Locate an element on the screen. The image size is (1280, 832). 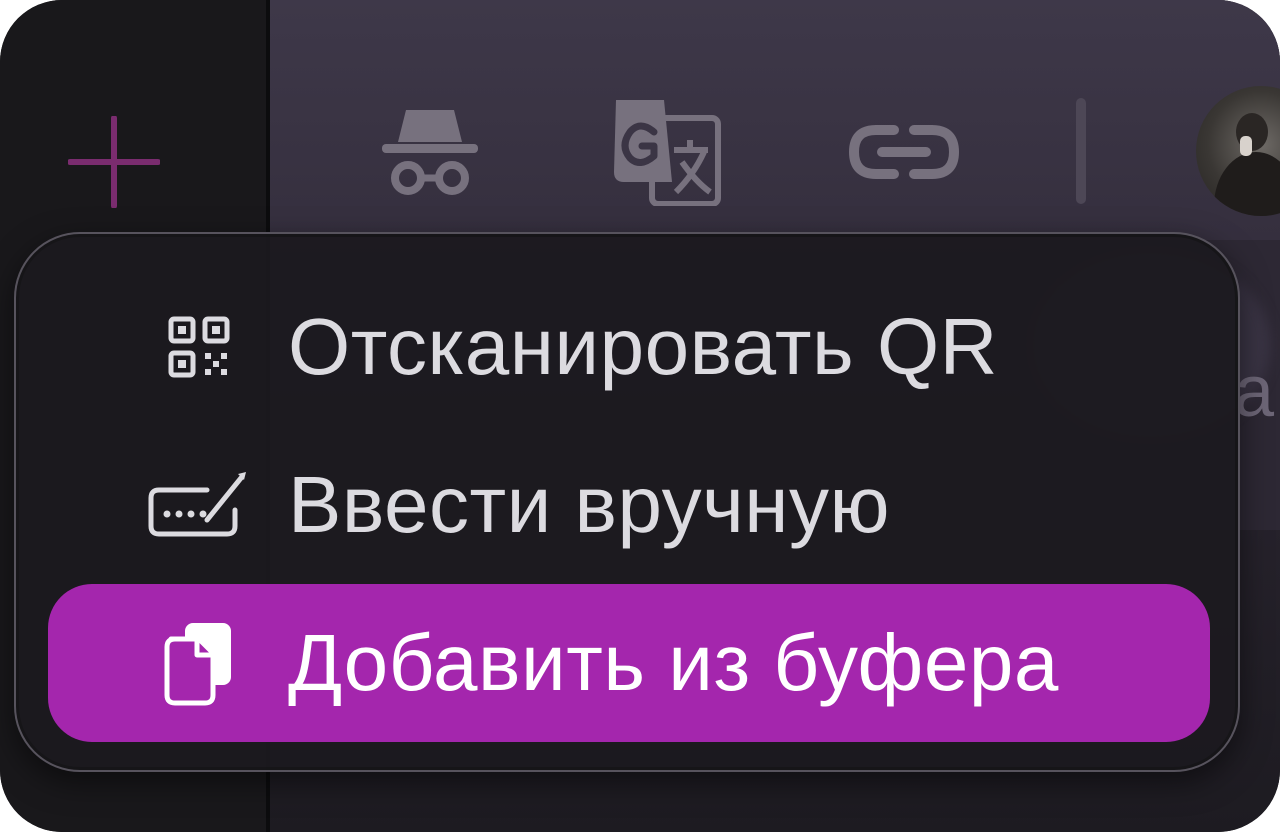
translate-button is located at coordinates (666, 151).